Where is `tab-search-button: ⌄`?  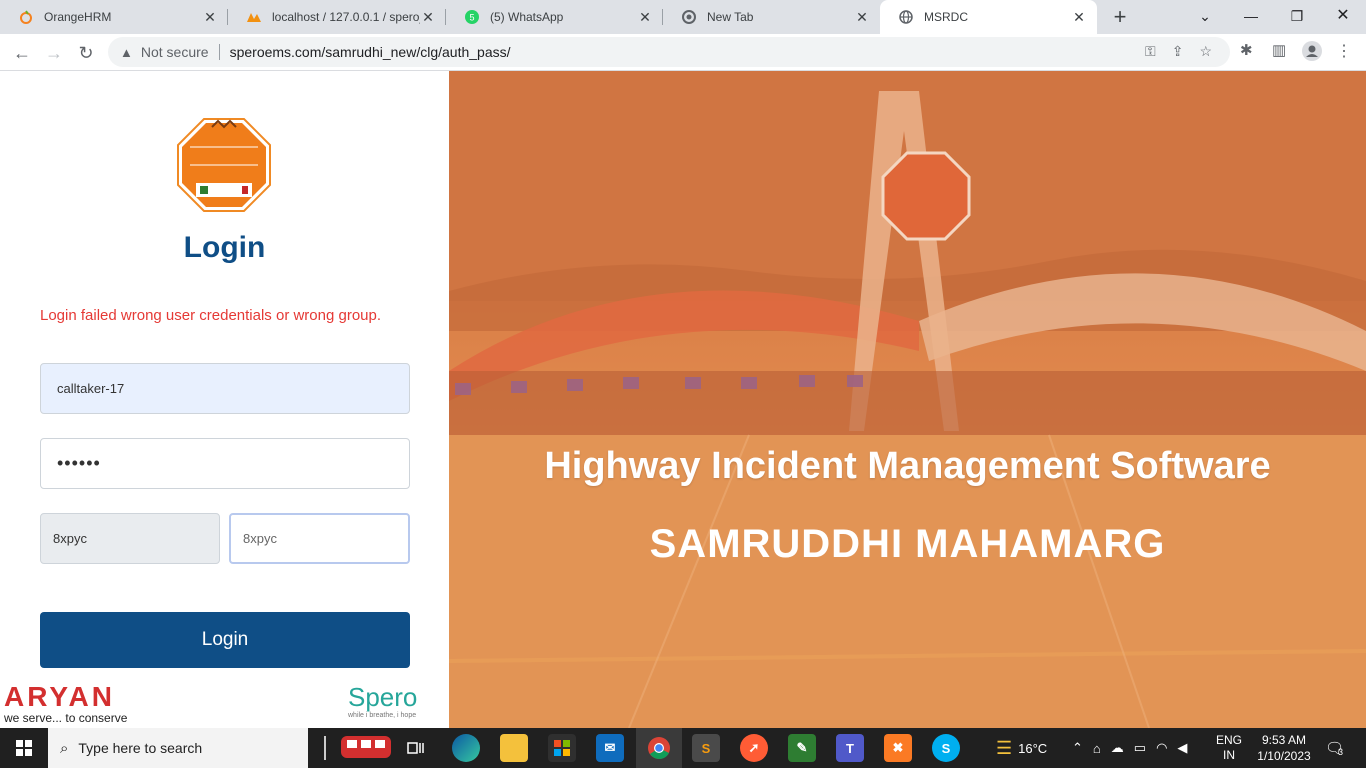 tab-search-button: ⌄ is located at coordinates (1205, 17).